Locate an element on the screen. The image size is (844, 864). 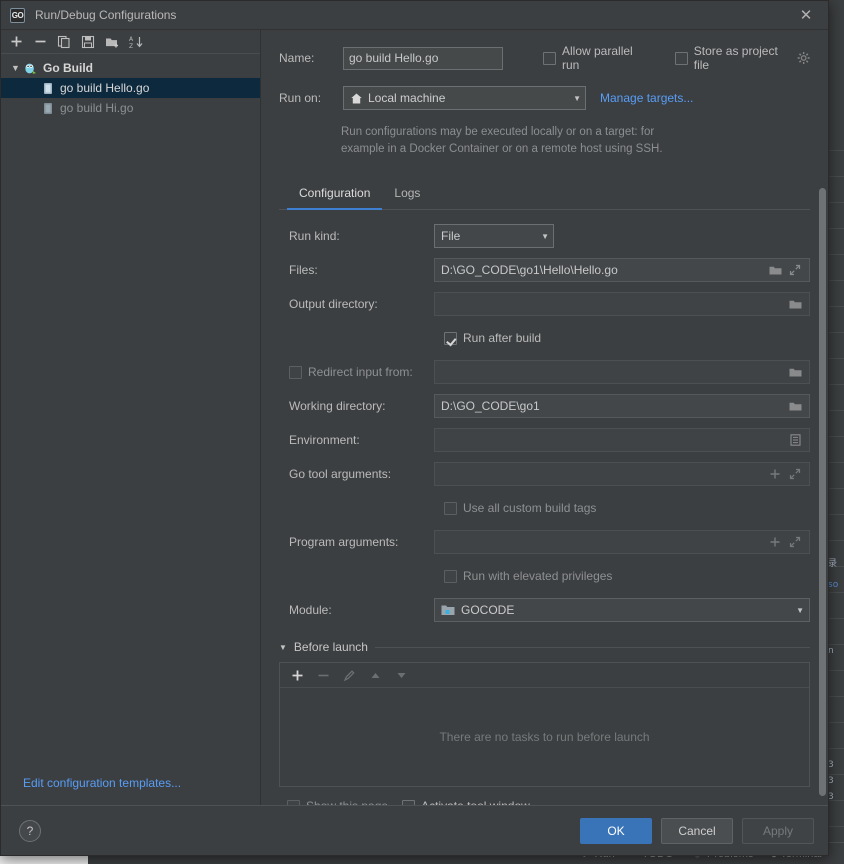
name-input is located at coordinates (423, 58).